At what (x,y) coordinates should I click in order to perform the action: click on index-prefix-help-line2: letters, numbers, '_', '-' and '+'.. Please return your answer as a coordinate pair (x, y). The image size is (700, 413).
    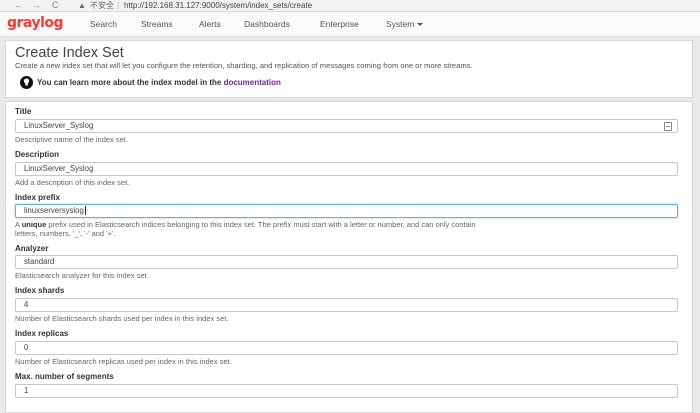
    Looking at the image, I should click on (65, 233).